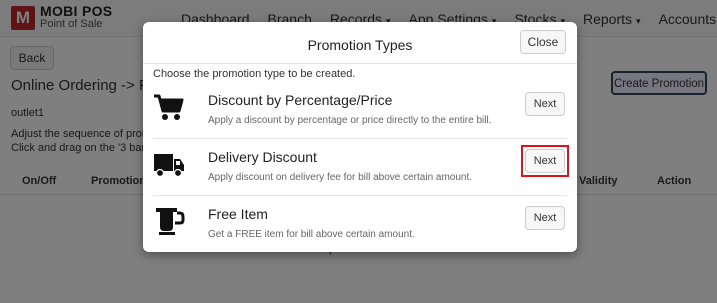 The image size is (717, 303). Describe the element at coordinates (545, 218) in the screenshot. I see `next-button-free-item: Next` at that location.